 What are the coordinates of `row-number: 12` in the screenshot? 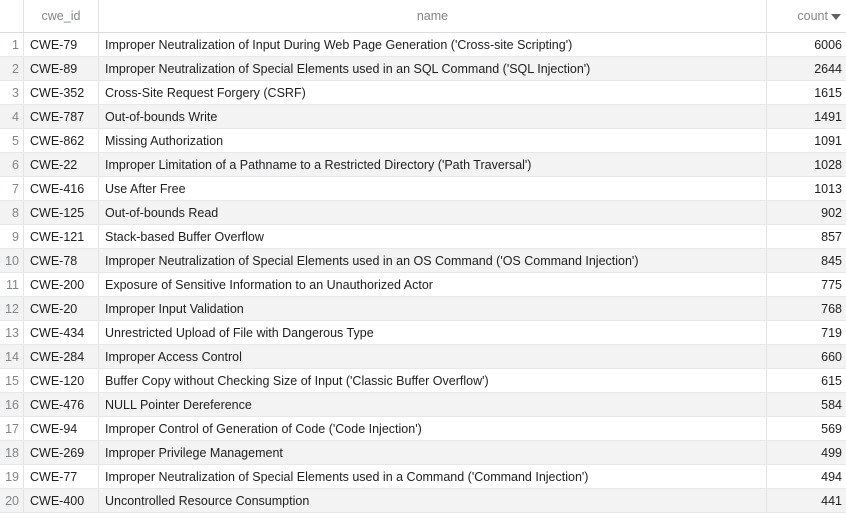 It's located at (12, 308).